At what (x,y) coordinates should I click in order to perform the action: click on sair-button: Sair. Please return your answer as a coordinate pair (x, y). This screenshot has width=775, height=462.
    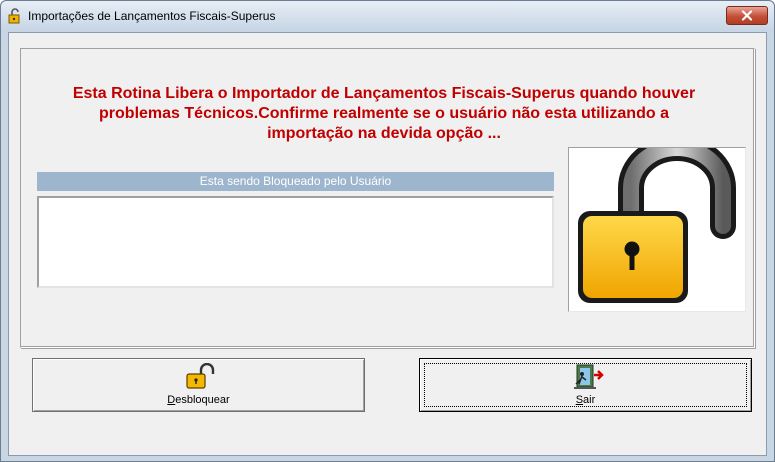
    Looking at the image, I should click on (585, 385).